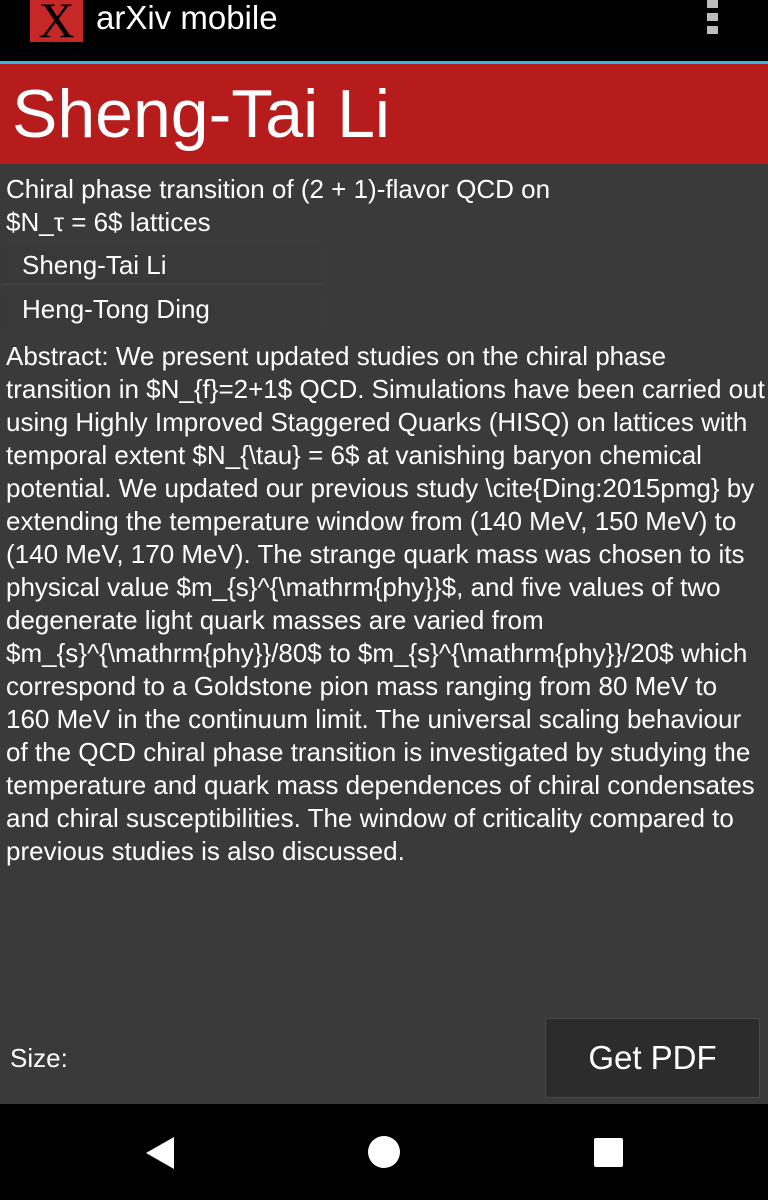 Image resolution: width=768 pixels, height=1200 pixels. I want to click on app-logo-letter: X, so click(56, 21).